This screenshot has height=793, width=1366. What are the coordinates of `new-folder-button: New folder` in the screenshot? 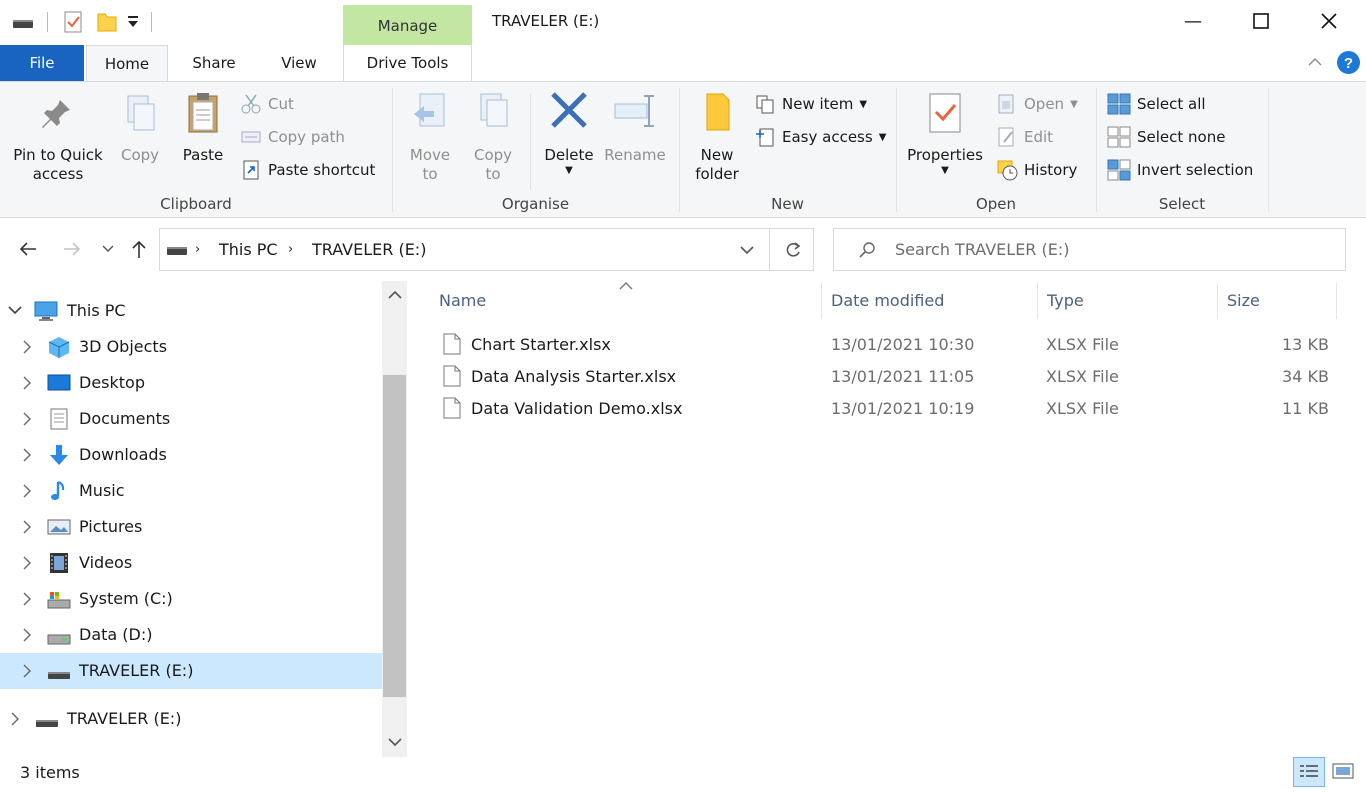 It's located at (717, 137).